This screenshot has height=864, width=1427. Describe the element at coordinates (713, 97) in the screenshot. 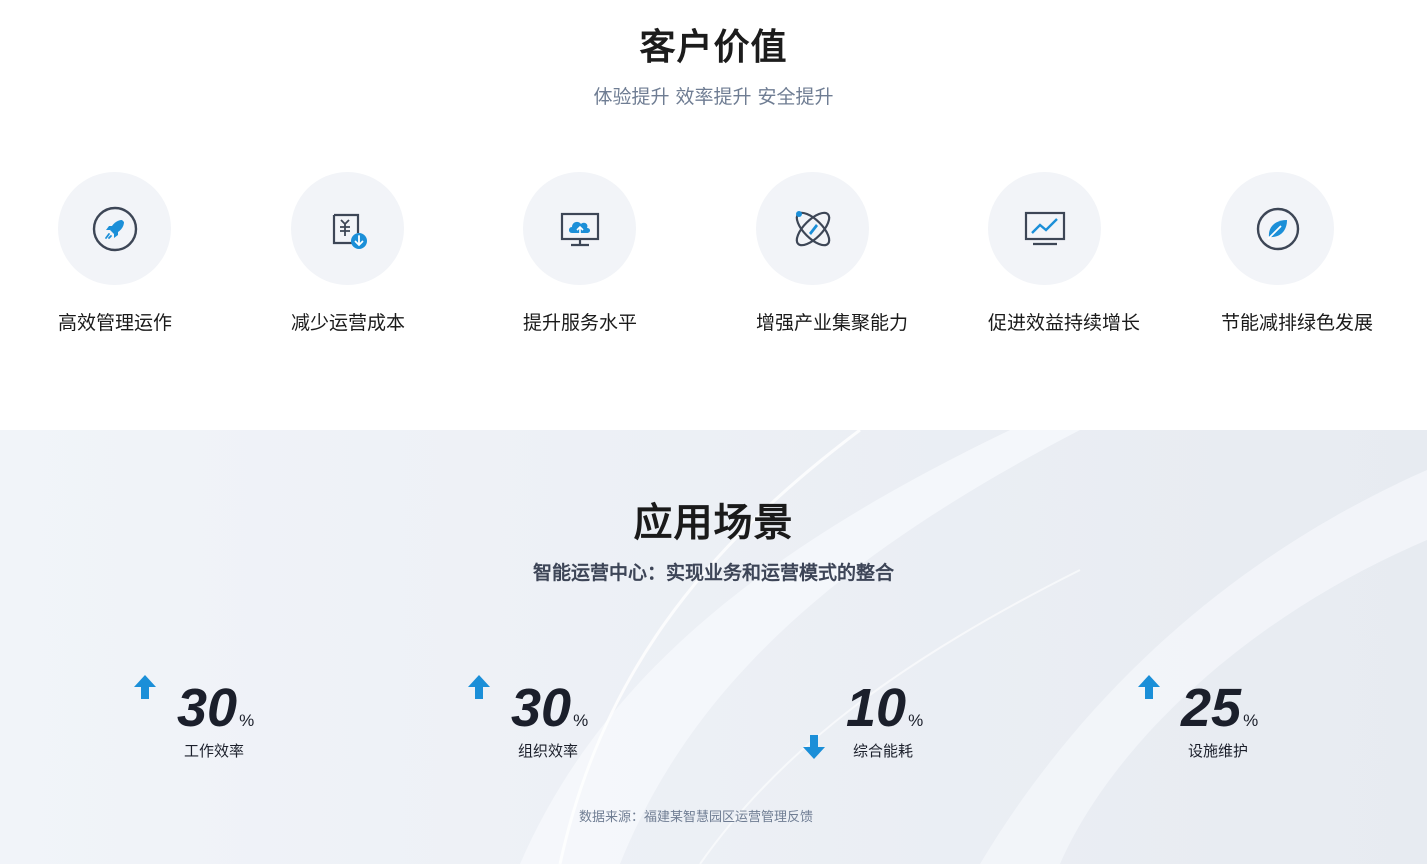

I see `customer-value-subtitle: 体验提升 效率提升 安全提升` at that location.